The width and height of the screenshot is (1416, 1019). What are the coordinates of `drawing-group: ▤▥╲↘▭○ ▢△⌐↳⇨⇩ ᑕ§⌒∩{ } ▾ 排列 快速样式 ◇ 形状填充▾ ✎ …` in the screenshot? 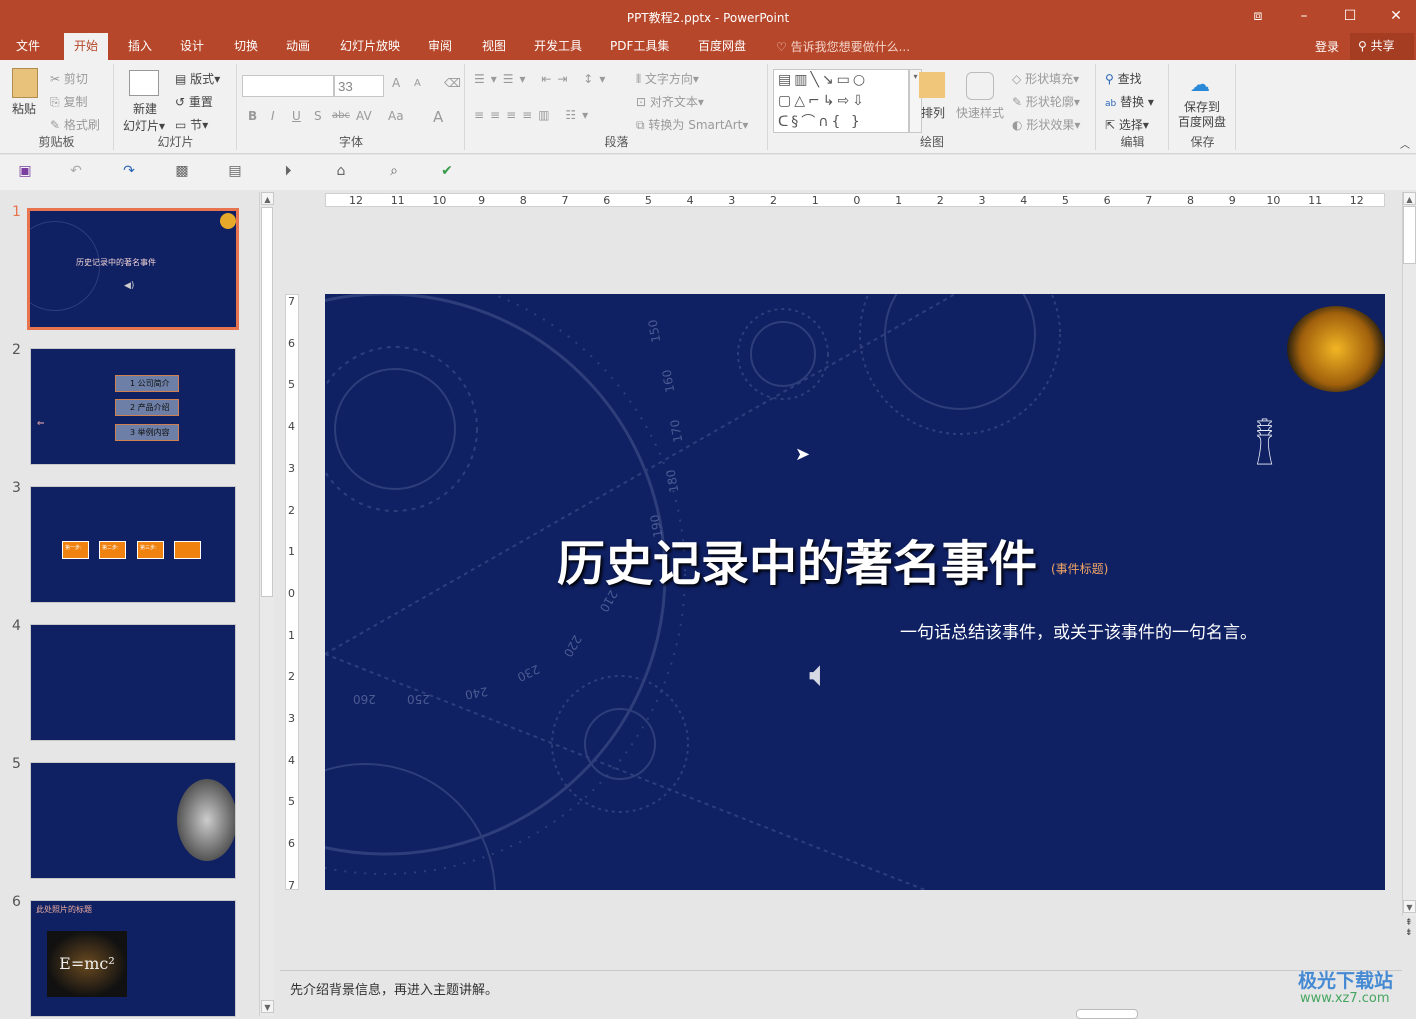 It's located at (932, 107).